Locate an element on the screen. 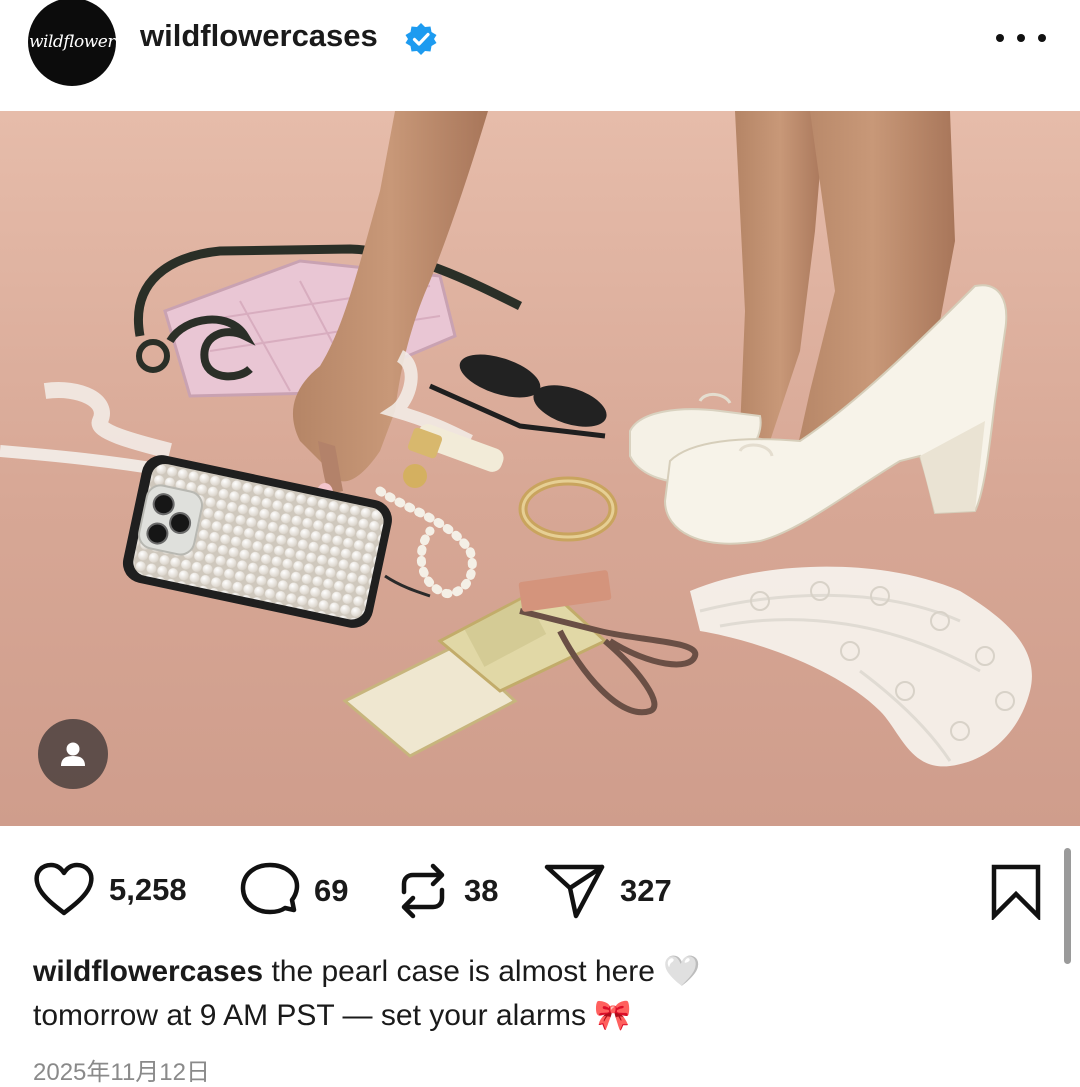  repost-action: 38 is located at coordinates (447, 891).